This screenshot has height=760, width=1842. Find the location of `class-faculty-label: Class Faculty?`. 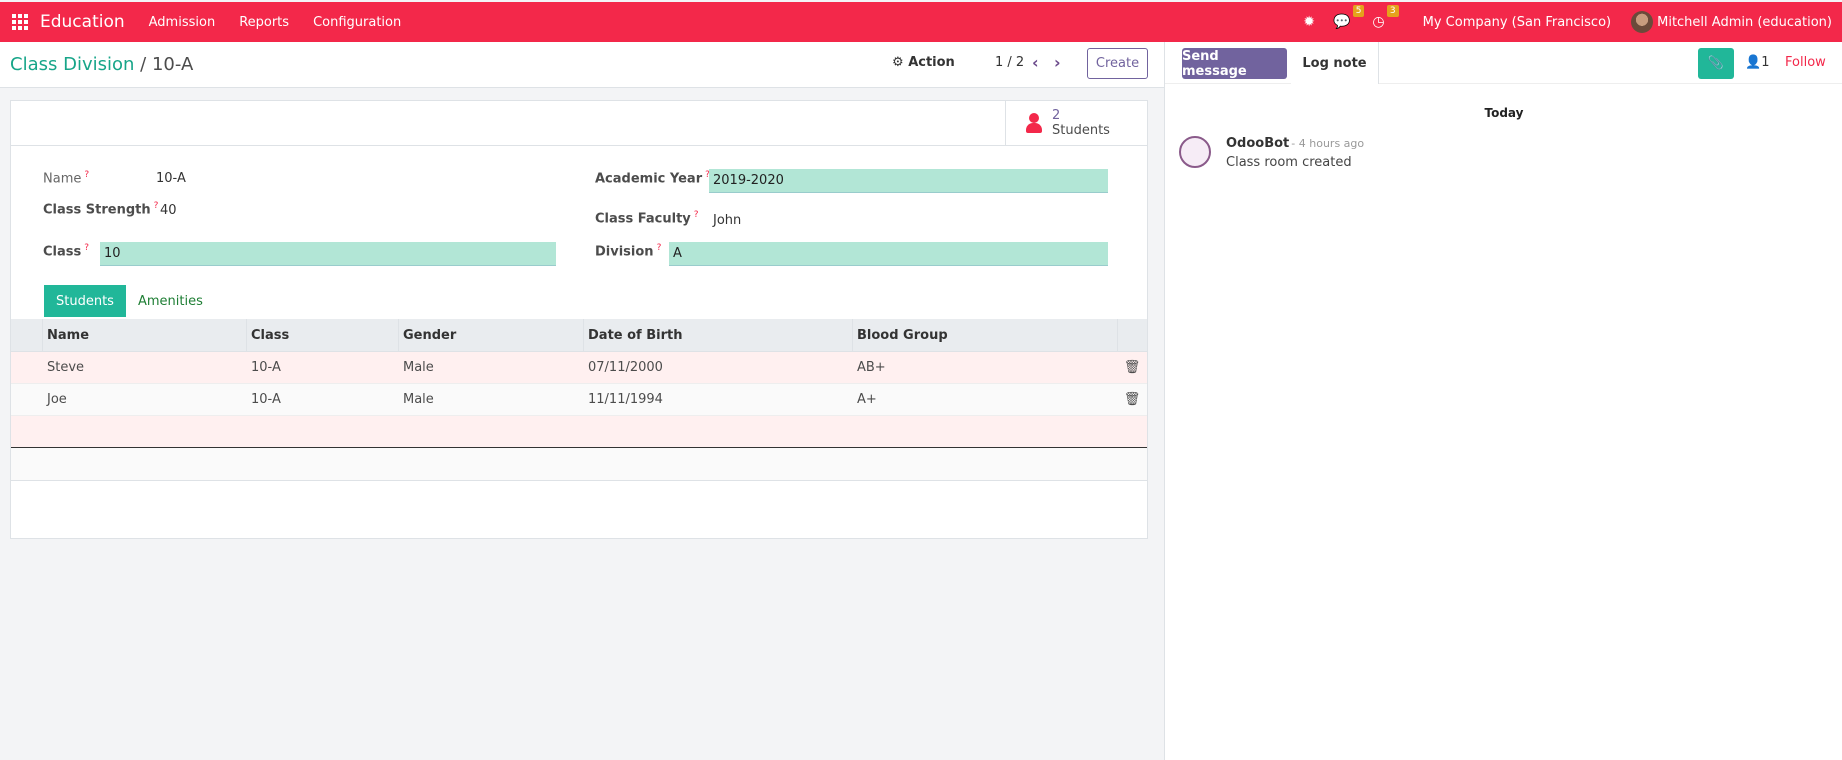

class-faculty-label: Class Faculty? is located at coordinates (647, 218).